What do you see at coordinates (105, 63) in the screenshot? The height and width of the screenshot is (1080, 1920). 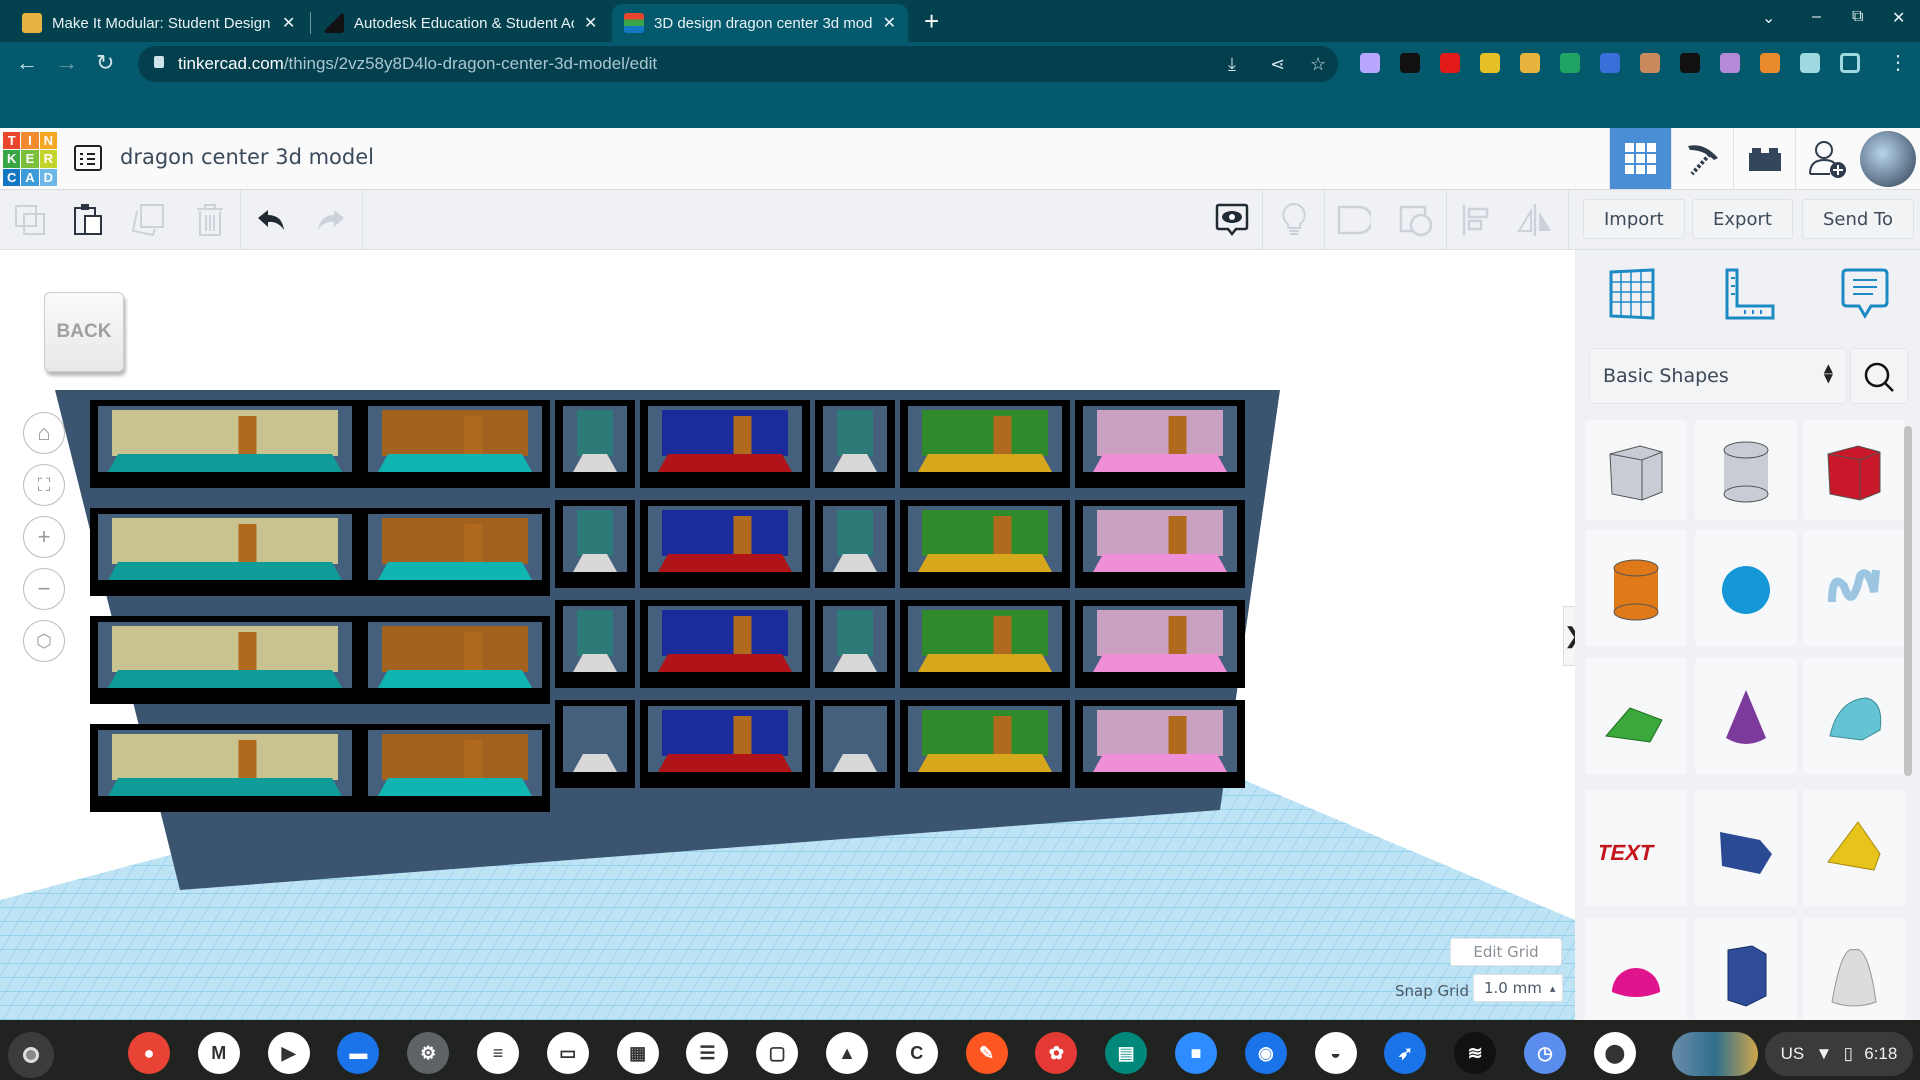 I see `reload-icon: ↻` at bounding box center [105, 63].